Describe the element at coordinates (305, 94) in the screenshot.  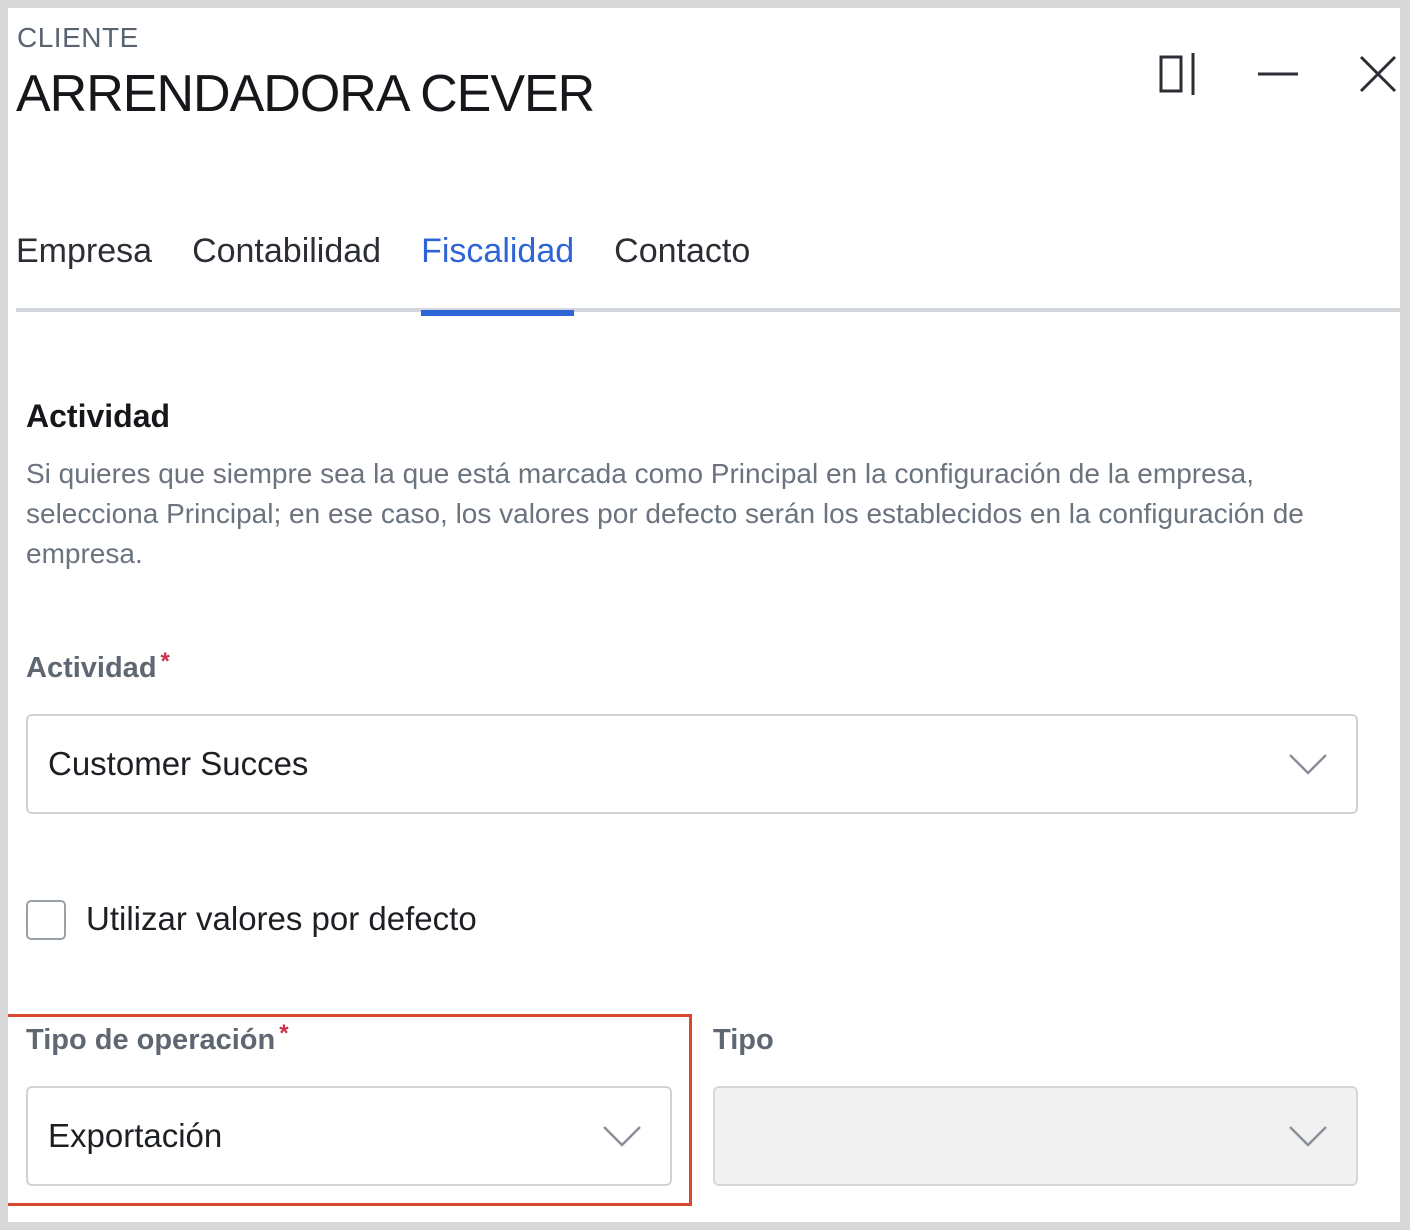
I see `page-title: ARRENDADORA CEVER` at that location.